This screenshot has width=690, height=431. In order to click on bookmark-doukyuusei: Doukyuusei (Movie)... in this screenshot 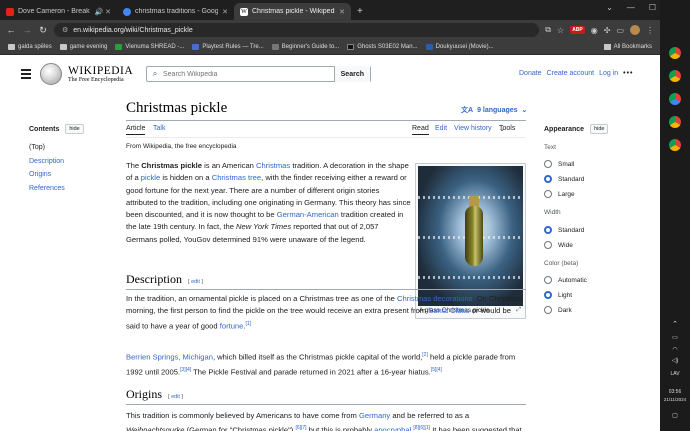, I will do `click(459, 47)`.